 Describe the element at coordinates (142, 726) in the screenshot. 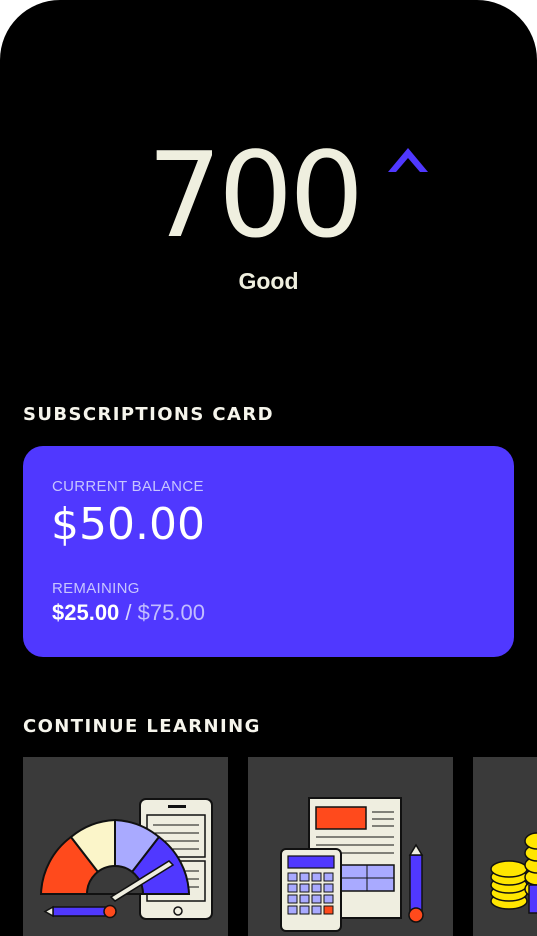

I see `learning-section-title: CONTINUE LEARNING` at that location.